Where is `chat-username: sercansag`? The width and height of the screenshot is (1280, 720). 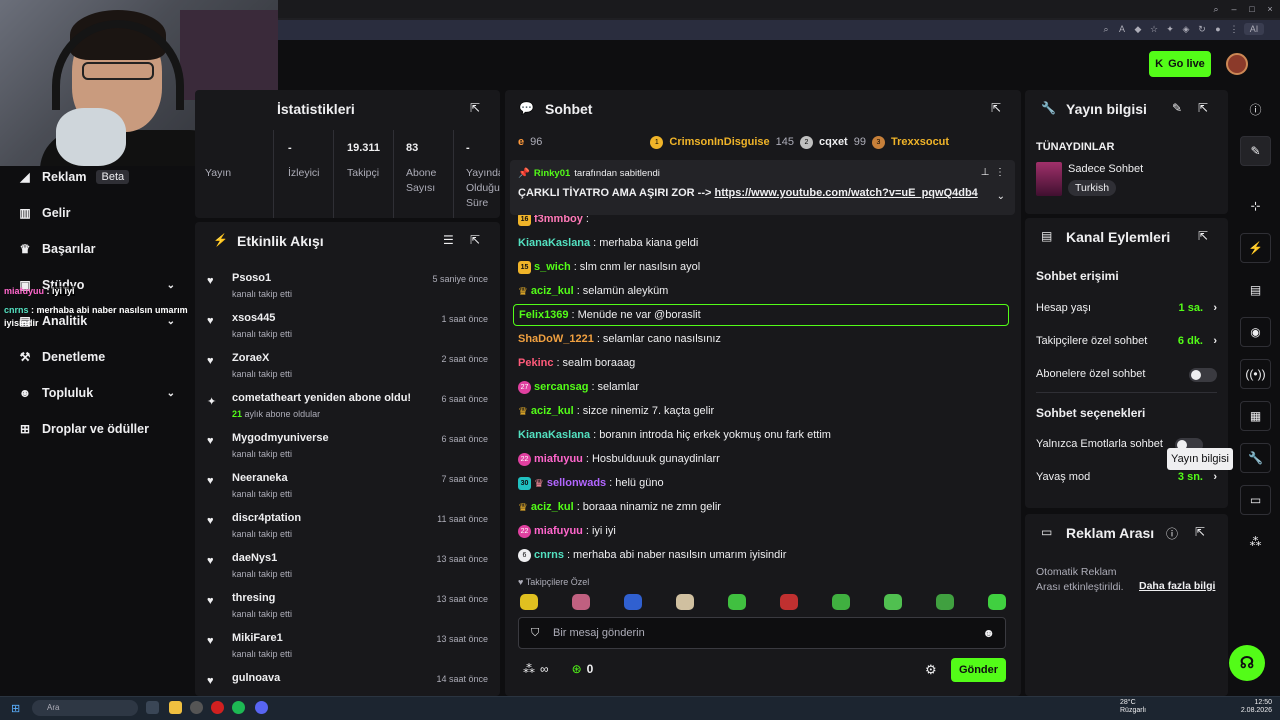 chat-username: sercansag is located at coordinates (561, 387).